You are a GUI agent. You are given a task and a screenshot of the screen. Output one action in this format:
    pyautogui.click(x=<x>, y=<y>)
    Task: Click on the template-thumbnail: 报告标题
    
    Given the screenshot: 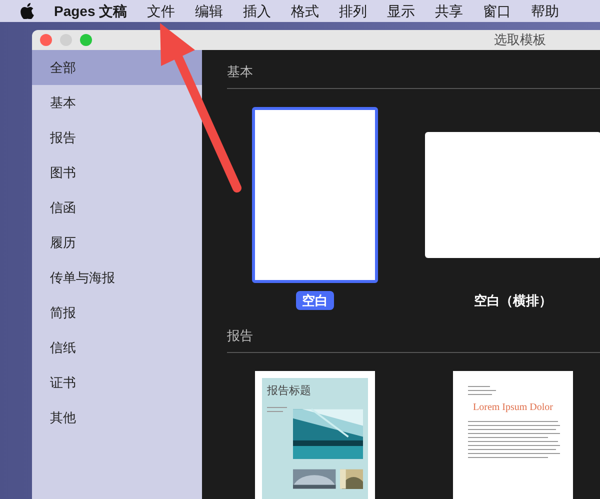 What is the action you would take?
    pyautogui.click(x=315, y=434)
    